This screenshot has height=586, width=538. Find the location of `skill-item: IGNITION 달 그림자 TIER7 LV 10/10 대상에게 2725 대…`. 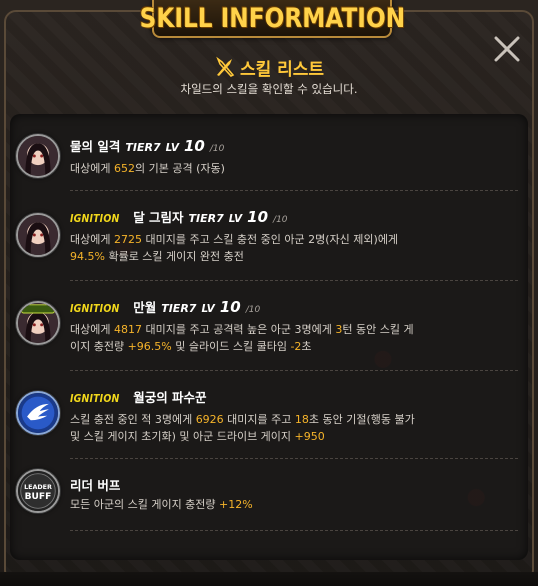

skill-item: IGNITION 달 그림자 TIER7 LV 10/10 대상에게 2725 대… is located at coordinates (269, 236).